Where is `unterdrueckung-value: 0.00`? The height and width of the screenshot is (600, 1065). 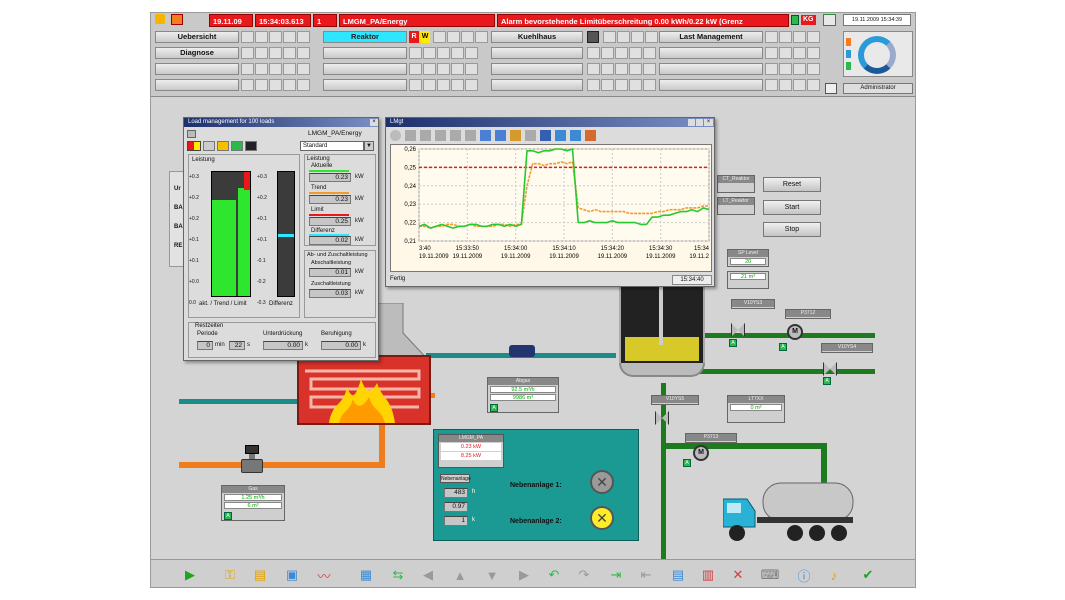
unterdrueckung-value: 0.00 is located at coordinates (283, 345).